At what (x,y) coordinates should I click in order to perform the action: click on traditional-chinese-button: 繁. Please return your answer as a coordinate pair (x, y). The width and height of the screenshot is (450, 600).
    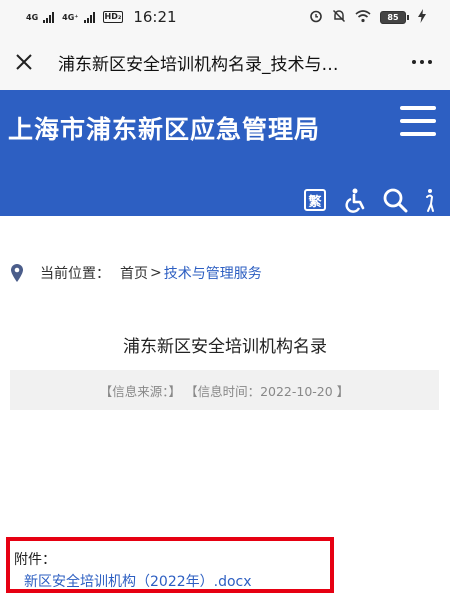
    Looking at the image, I should click on (315, 200).